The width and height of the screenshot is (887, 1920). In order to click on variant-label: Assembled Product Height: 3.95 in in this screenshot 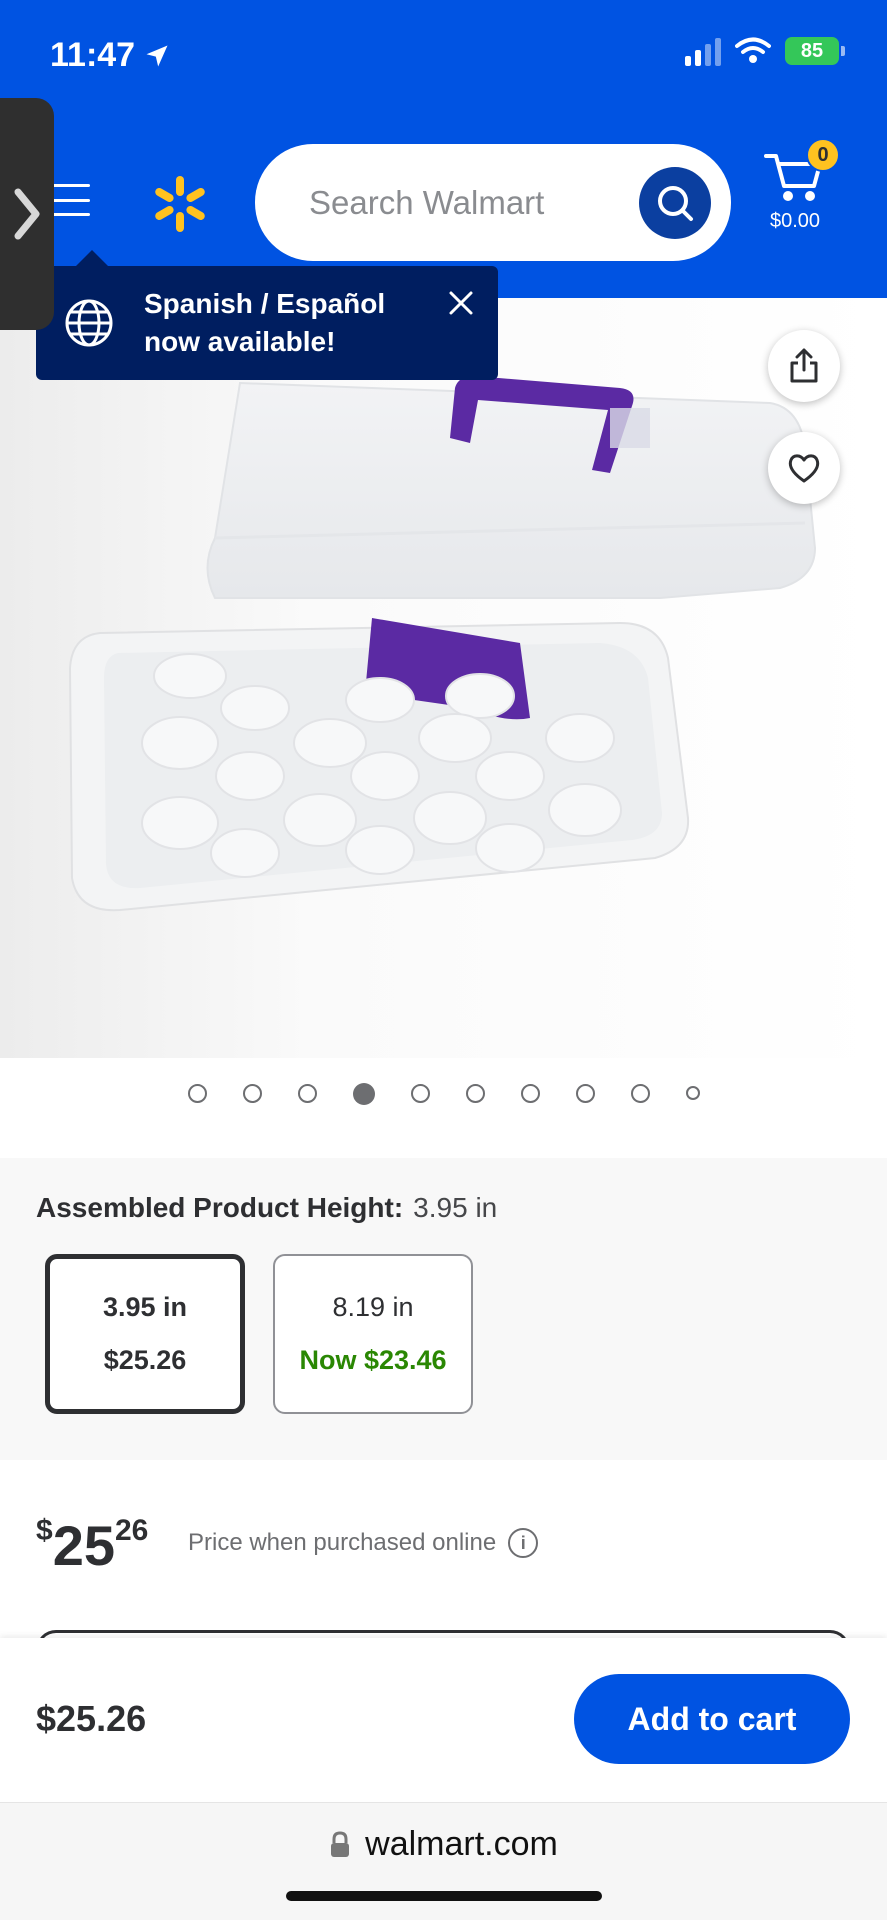, I will do `click(266, 1208)`.